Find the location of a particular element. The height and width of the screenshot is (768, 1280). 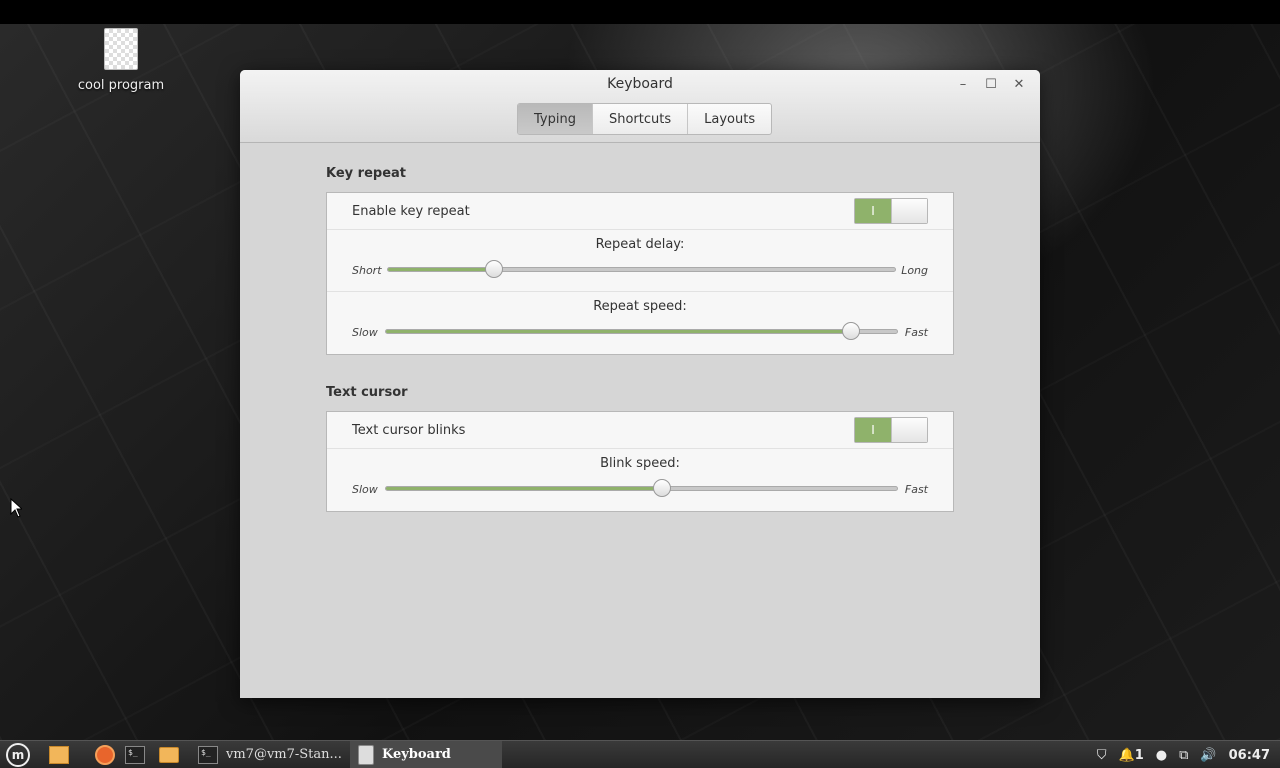

desktop-icon-cool-program: cool program is located at coordinates (121, 60).